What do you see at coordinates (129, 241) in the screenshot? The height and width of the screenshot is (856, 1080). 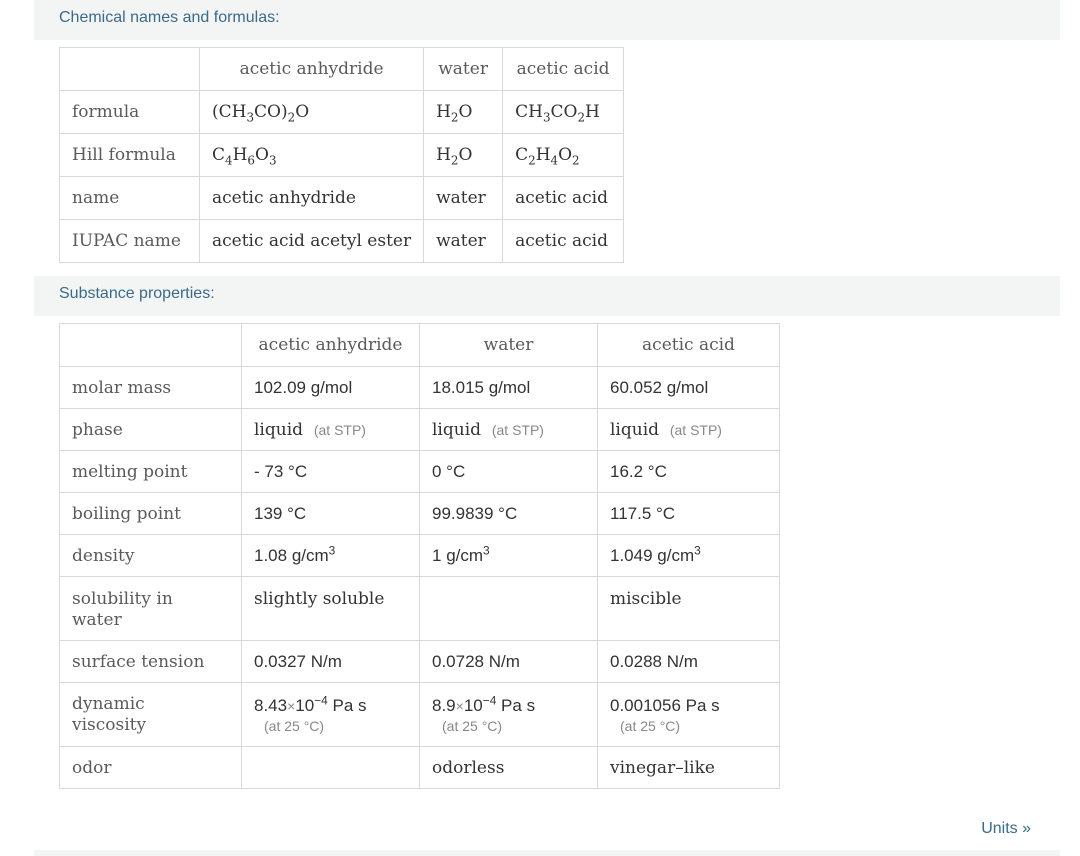 I see `row-label: IUPAC name` at bounding box center [129, 241].